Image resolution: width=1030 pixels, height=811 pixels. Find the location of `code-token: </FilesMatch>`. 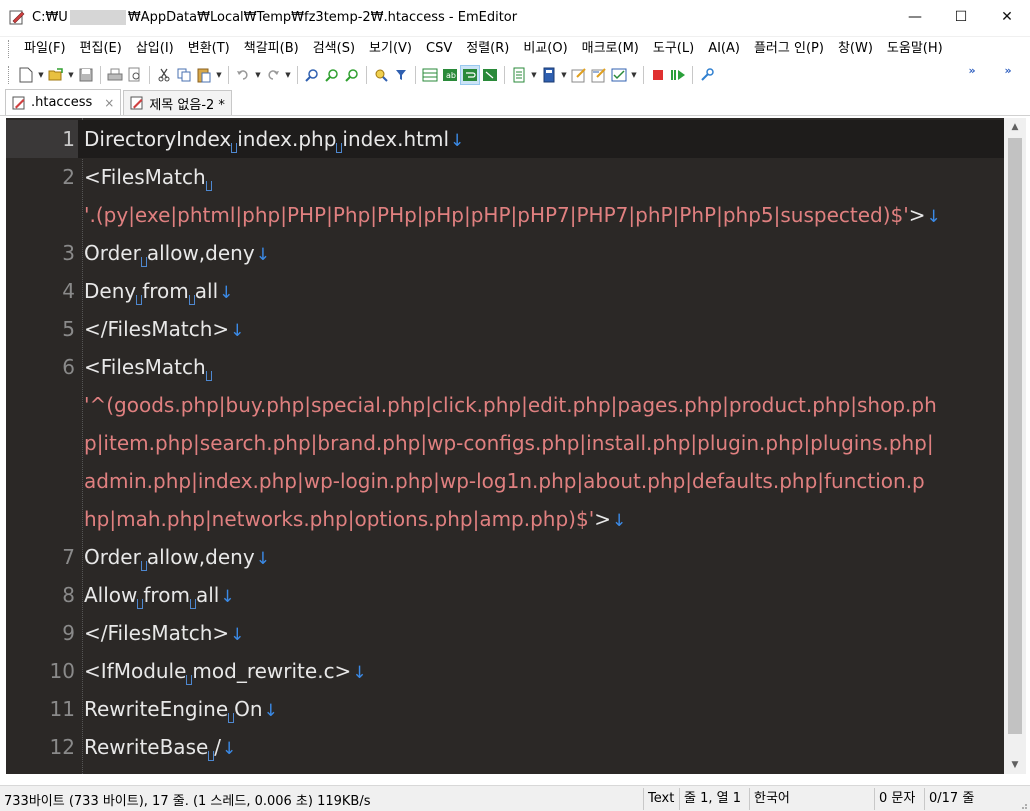

code-token: </FilesMatch> is located at coordinates (157, 633).